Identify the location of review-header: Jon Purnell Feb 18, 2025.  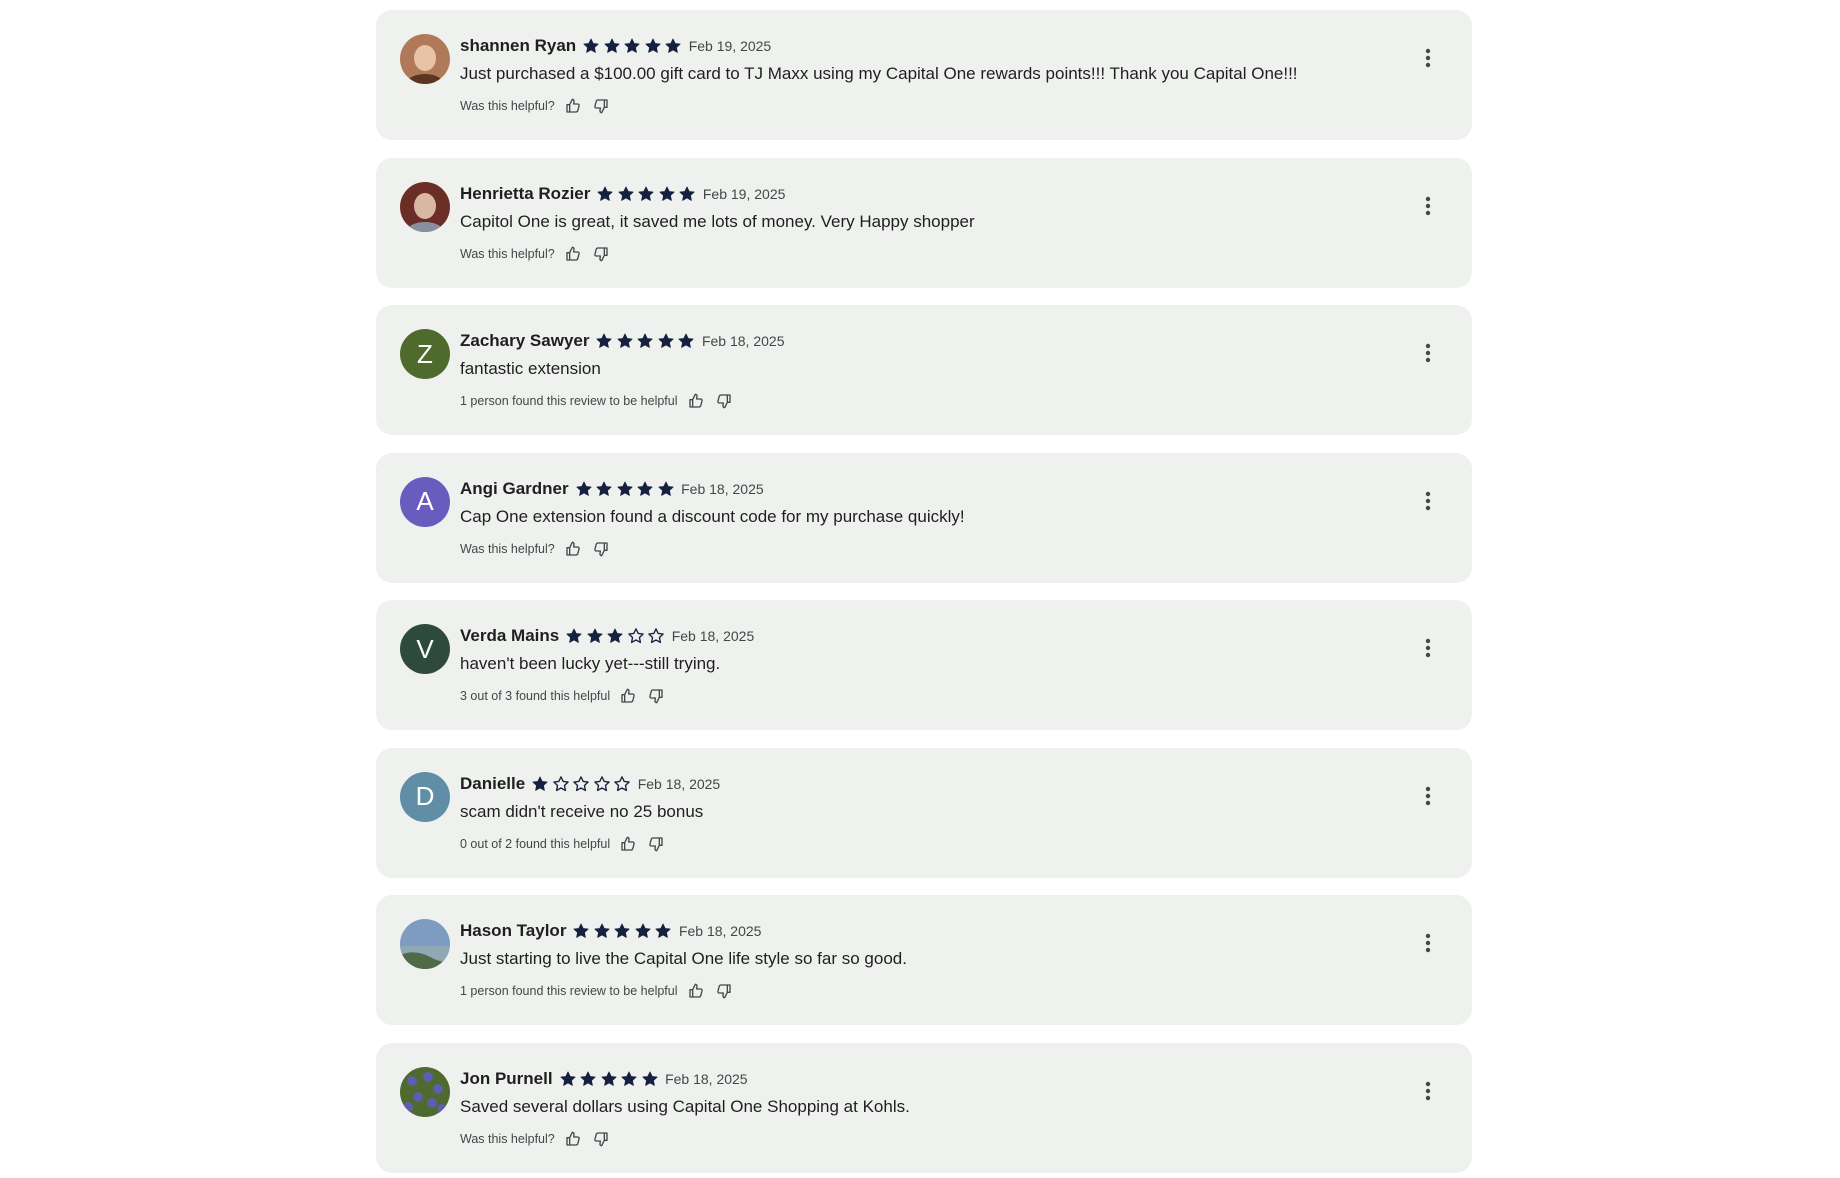
(604, 1079).